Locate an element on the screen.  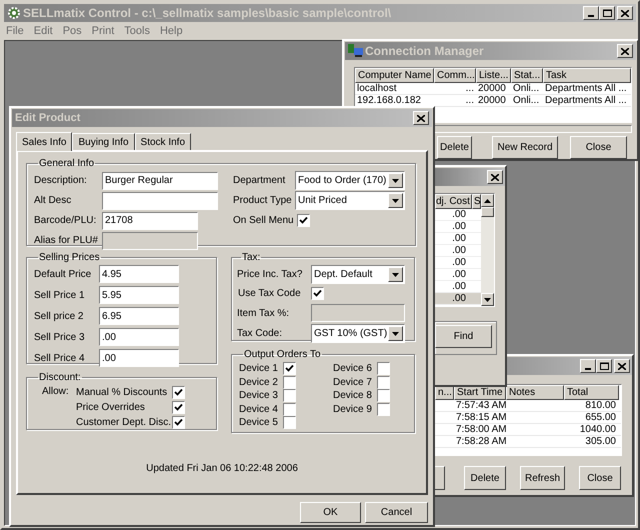
field-label: Item Tax %: is located at coordinates (263, 313).